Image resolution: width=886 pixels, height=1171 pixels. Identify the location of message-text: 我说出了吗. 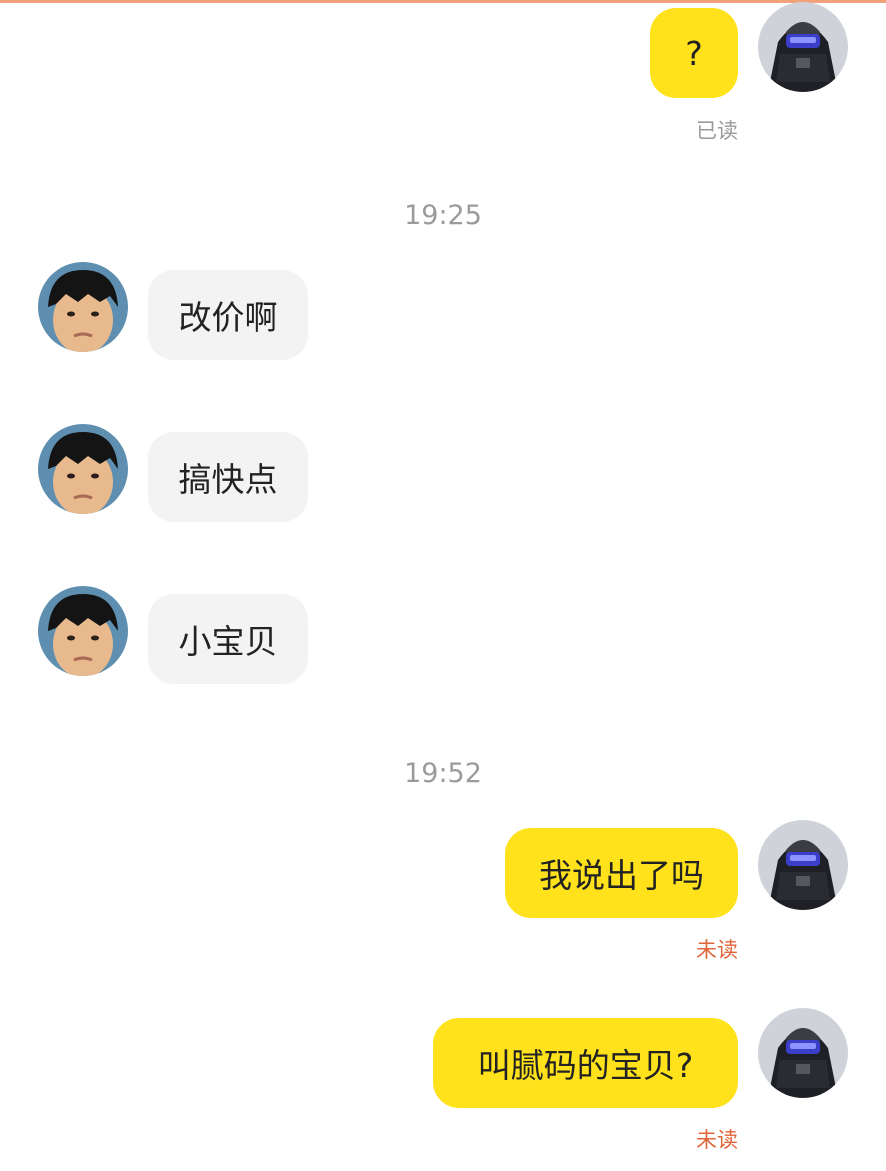
(621, 875).